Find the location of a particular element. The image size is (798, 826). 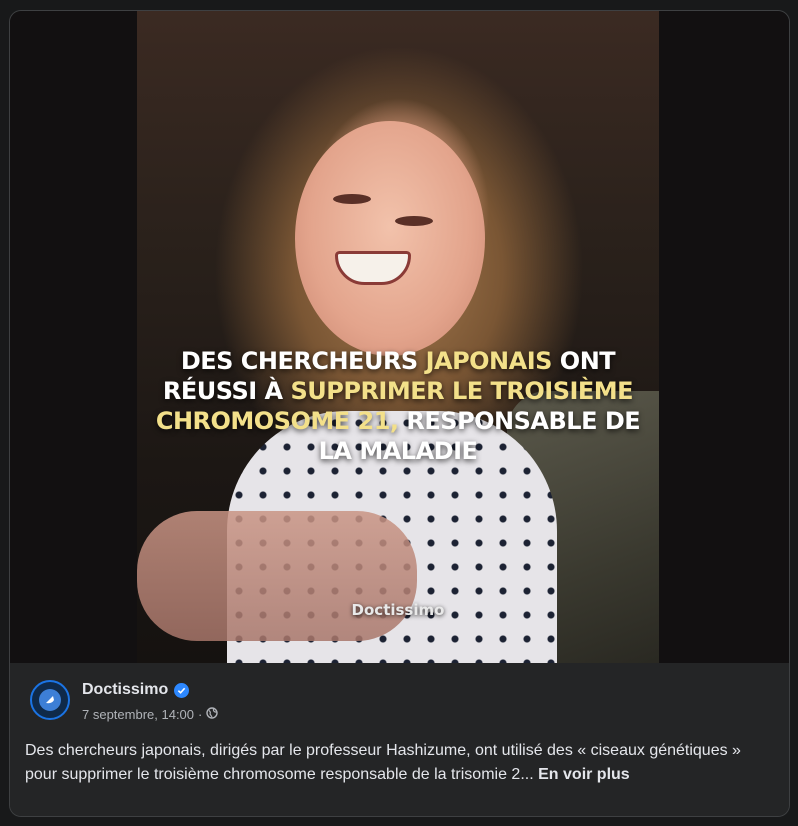

photo-eye-left is located at coordinates (352, 199).